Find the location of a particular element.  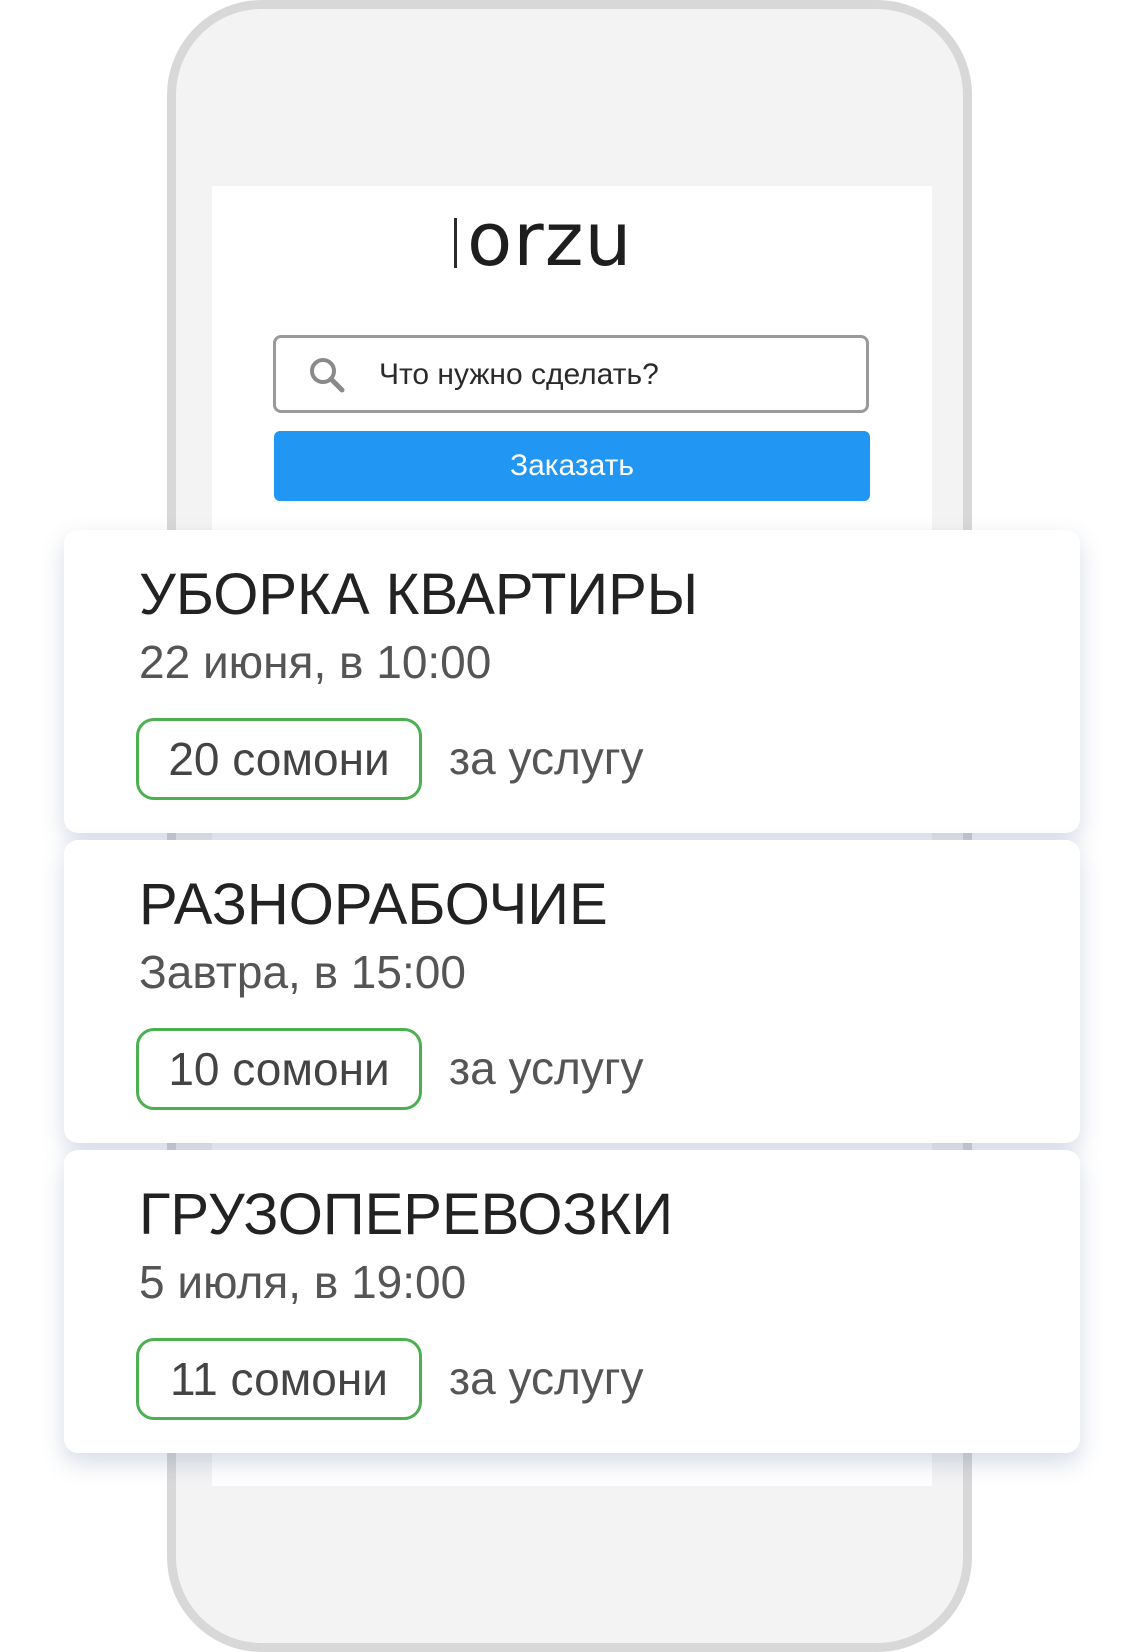

price-badge: 20 сомони is located at coordinates (279, 759).